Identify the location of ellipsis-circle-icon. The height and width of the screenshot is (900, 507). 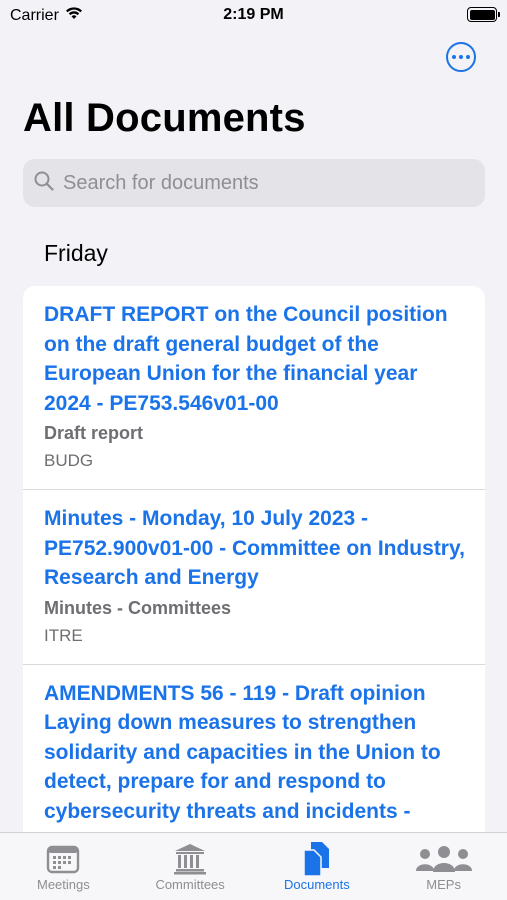
(461, 57).